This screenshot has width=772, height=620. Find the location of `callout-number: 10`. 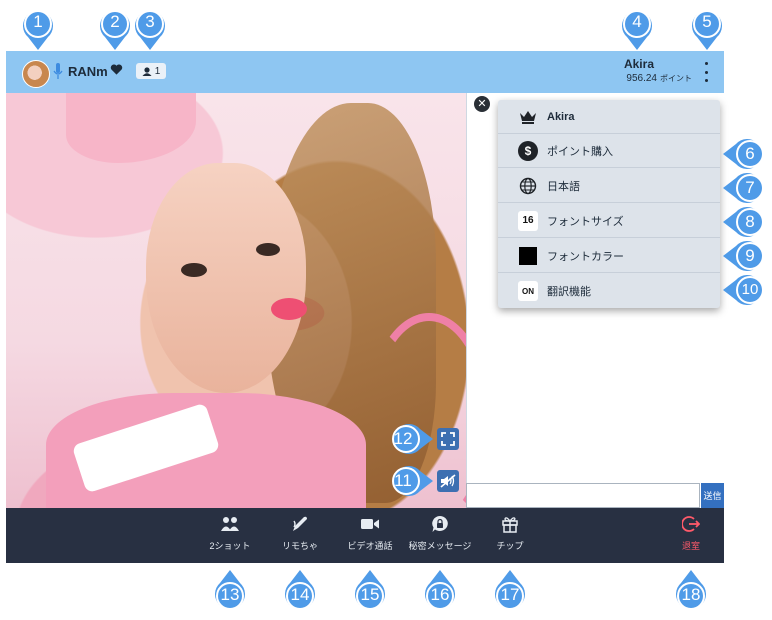

callout-number: 10 is located at coordinates (750, 289).